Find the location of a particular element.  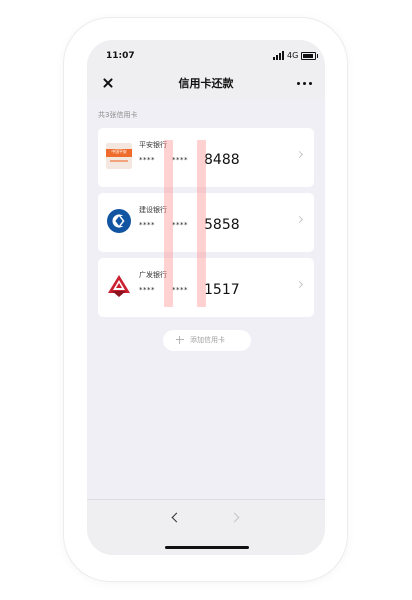

page-title: 信用卡还款 is located at coordinates (206, 83).